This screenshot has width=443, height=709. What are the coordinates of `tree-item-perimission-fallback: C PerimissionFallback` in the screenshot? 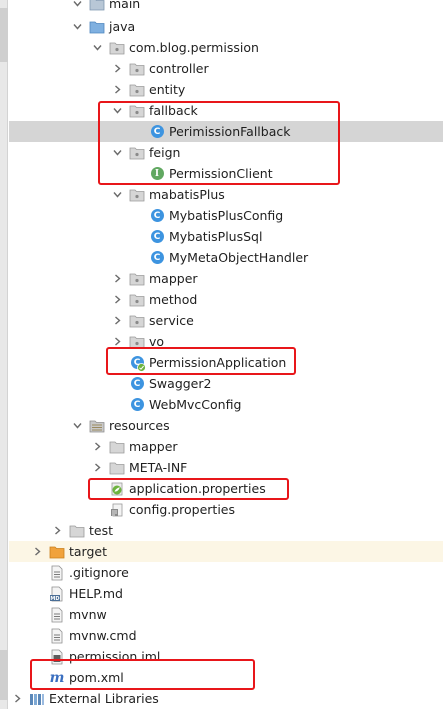 It's located at (226, 131).